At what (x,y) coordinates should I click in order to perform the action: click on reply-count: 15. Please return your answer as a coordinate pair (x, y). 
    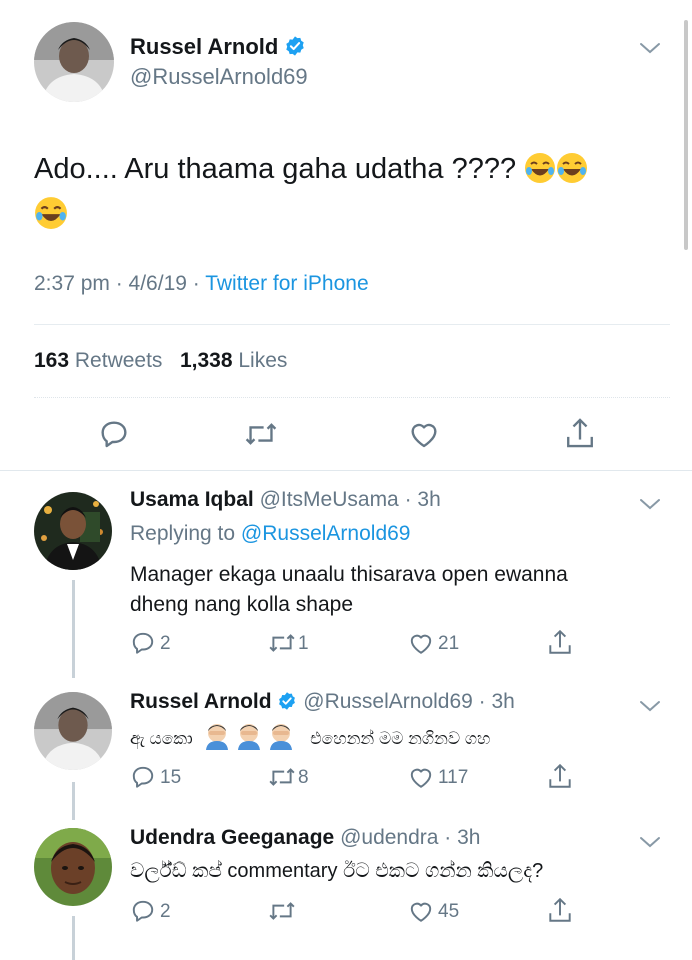
    Looking at the image, I should click on (171, 777).